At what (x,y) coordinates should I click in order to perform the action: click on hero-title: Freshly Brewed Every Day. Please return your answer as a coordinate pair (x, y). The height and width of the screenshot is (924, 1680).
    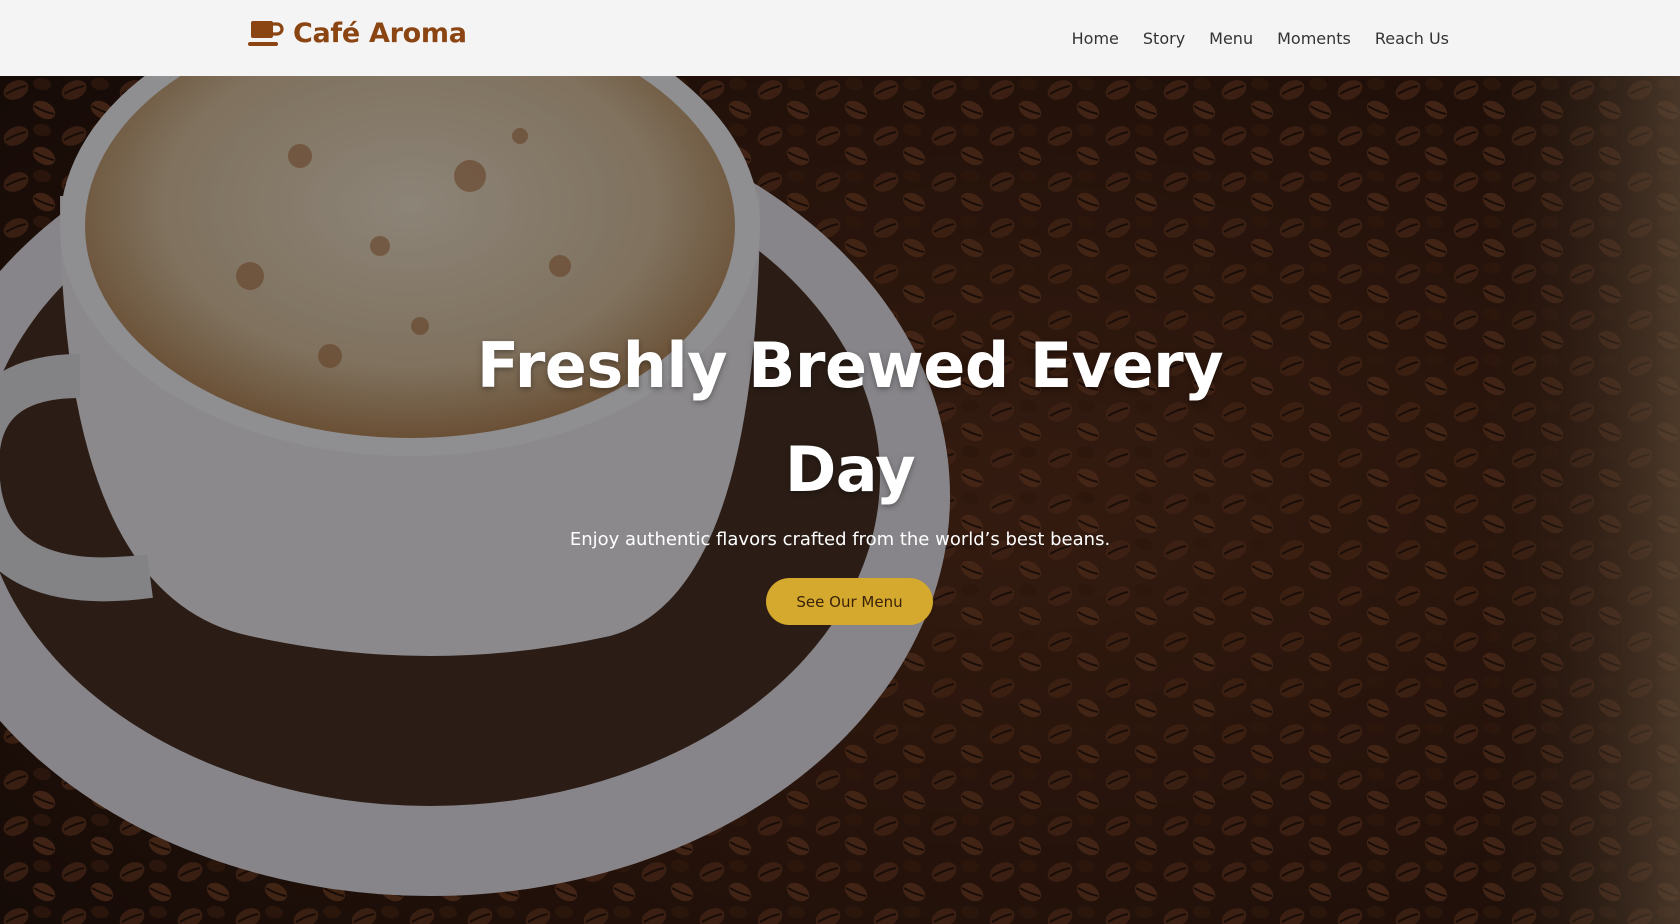
    Looking at the image, I should click on (850, 417).